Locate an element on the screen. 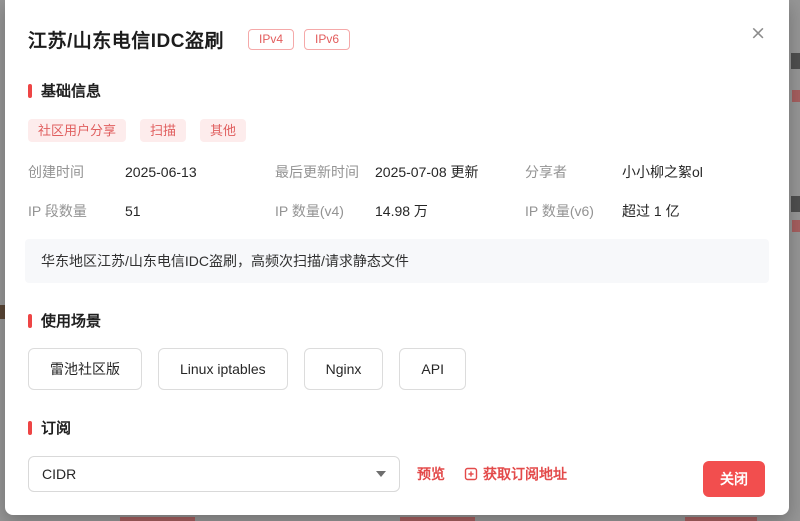 The width and height of the screenshot is (800, 521). scenario-linux-iptables: Linux iptables is located at coordinates (223, 369).